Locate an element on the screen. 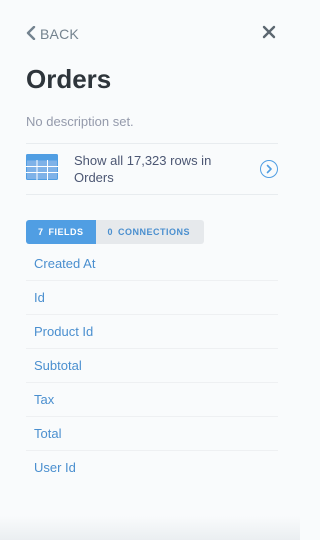 This screenshot has width=320, height=540. close-icon is located at coordinates (269, 34).